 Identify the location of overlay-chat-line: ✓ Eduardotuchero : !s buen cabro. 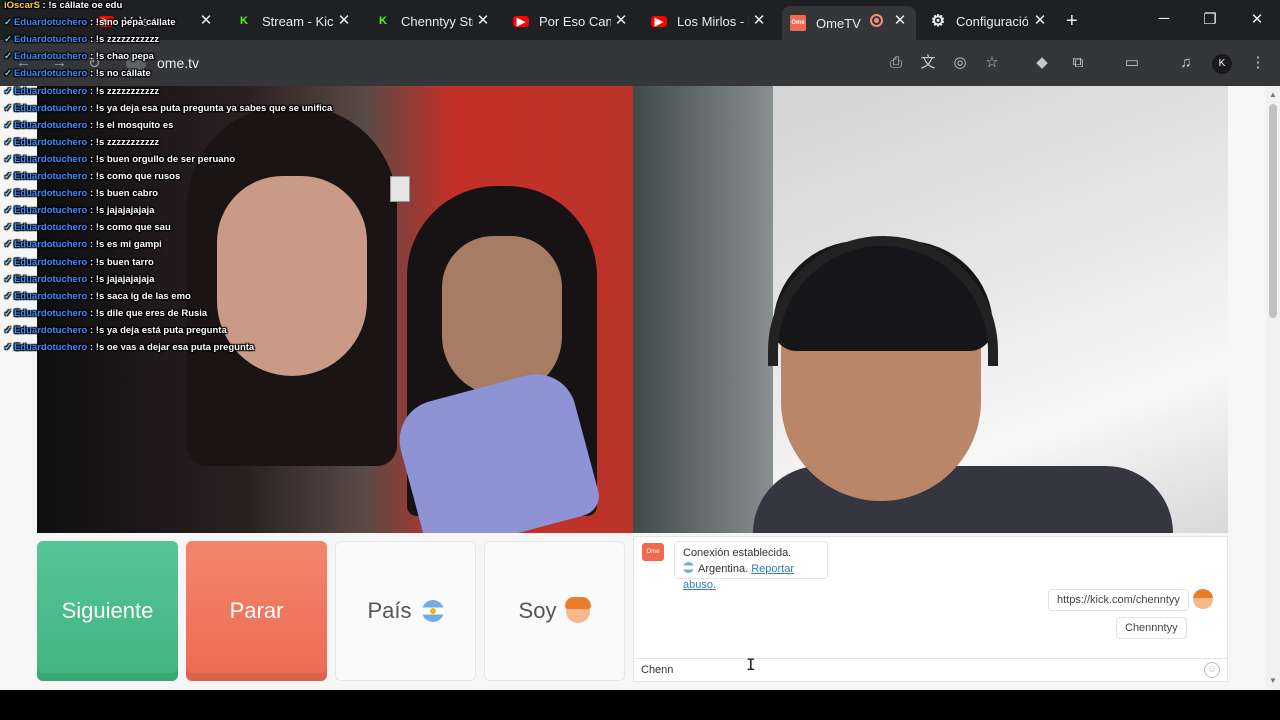
(81, 193).